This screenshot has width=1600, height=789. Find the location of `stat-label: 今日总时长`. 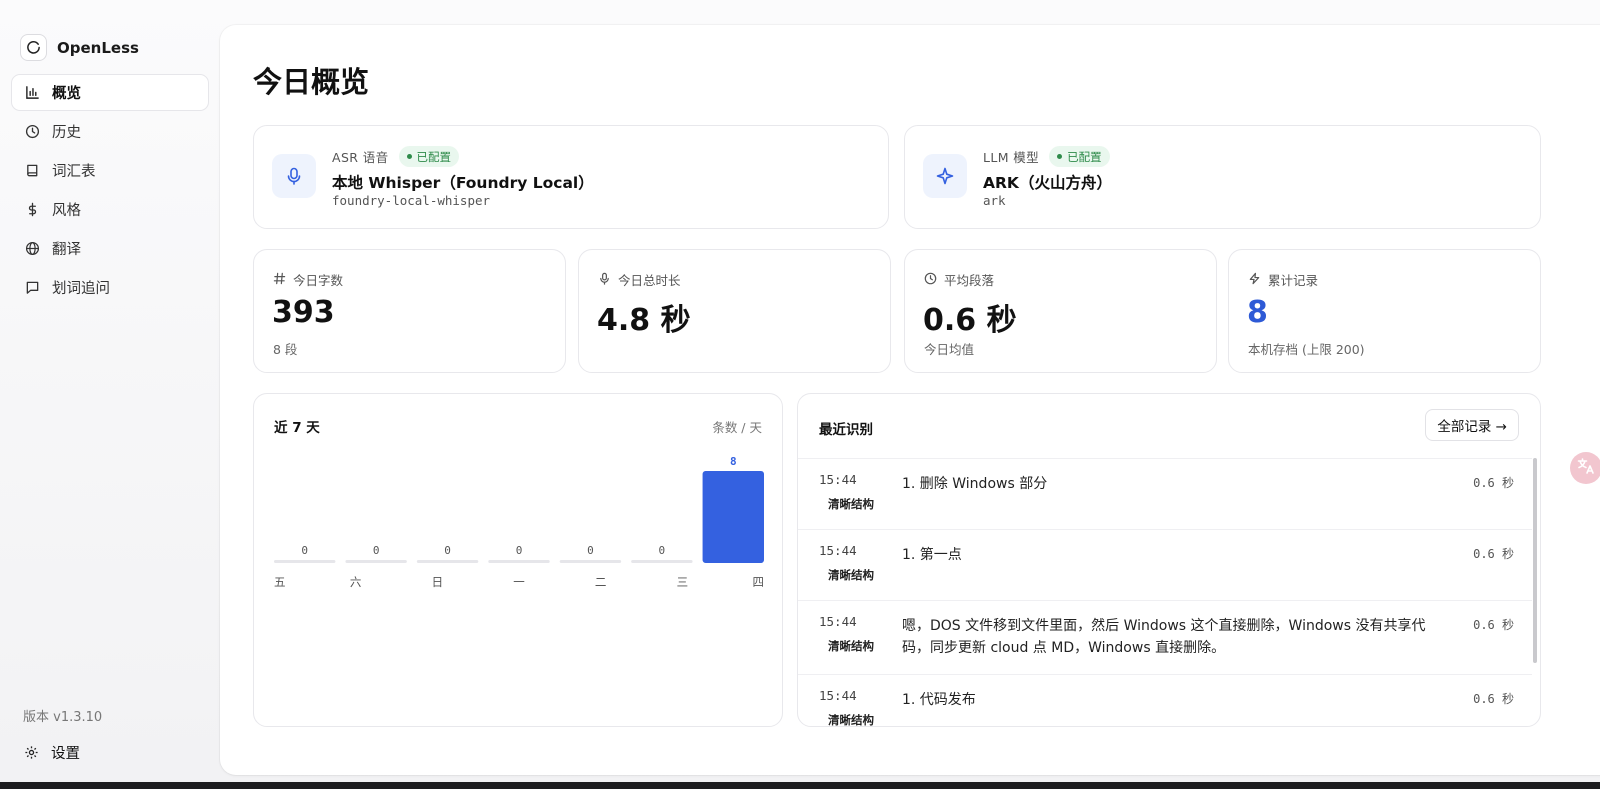

stat-label: 今日总时长 is located at coordinates (649, 280).